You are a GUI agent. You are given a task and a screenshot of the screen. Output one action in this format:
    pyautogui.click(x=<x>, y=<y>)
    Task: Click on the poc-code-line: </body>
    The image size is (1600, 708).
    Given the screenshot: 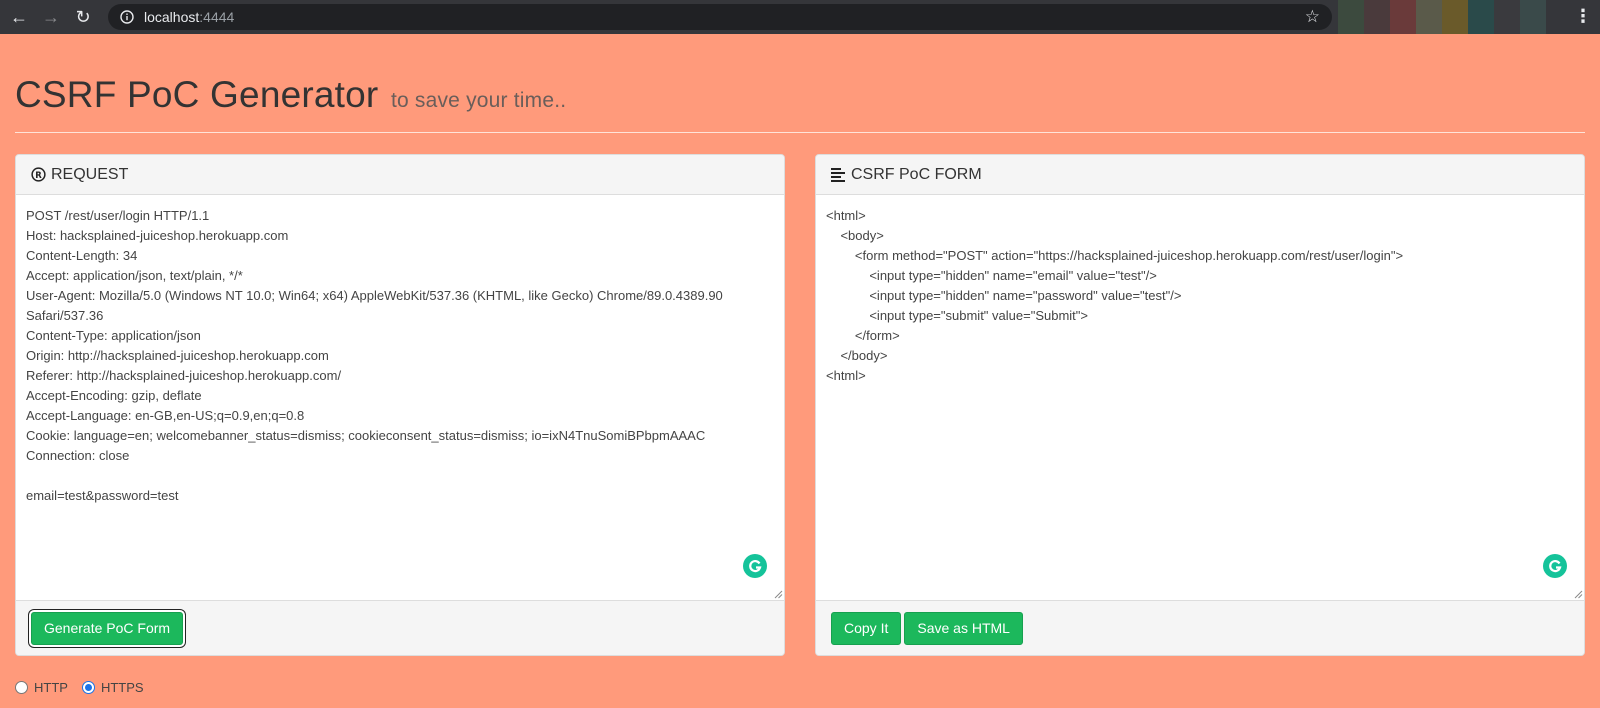 What is the action you would take?
    pyautogui.click(x=857, y=355)
    